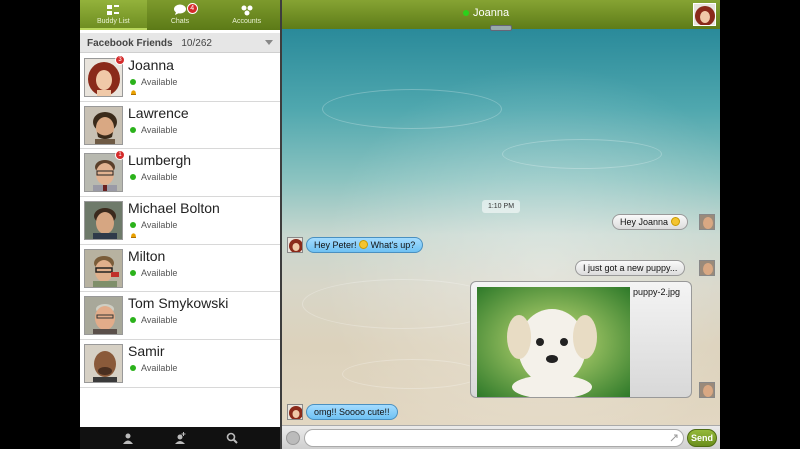 This screenshot has height=449, width=800. What do you see at coordinates (553, 342) in the screenshot?
I see `puppy-image` at bounding box center [553, 342].